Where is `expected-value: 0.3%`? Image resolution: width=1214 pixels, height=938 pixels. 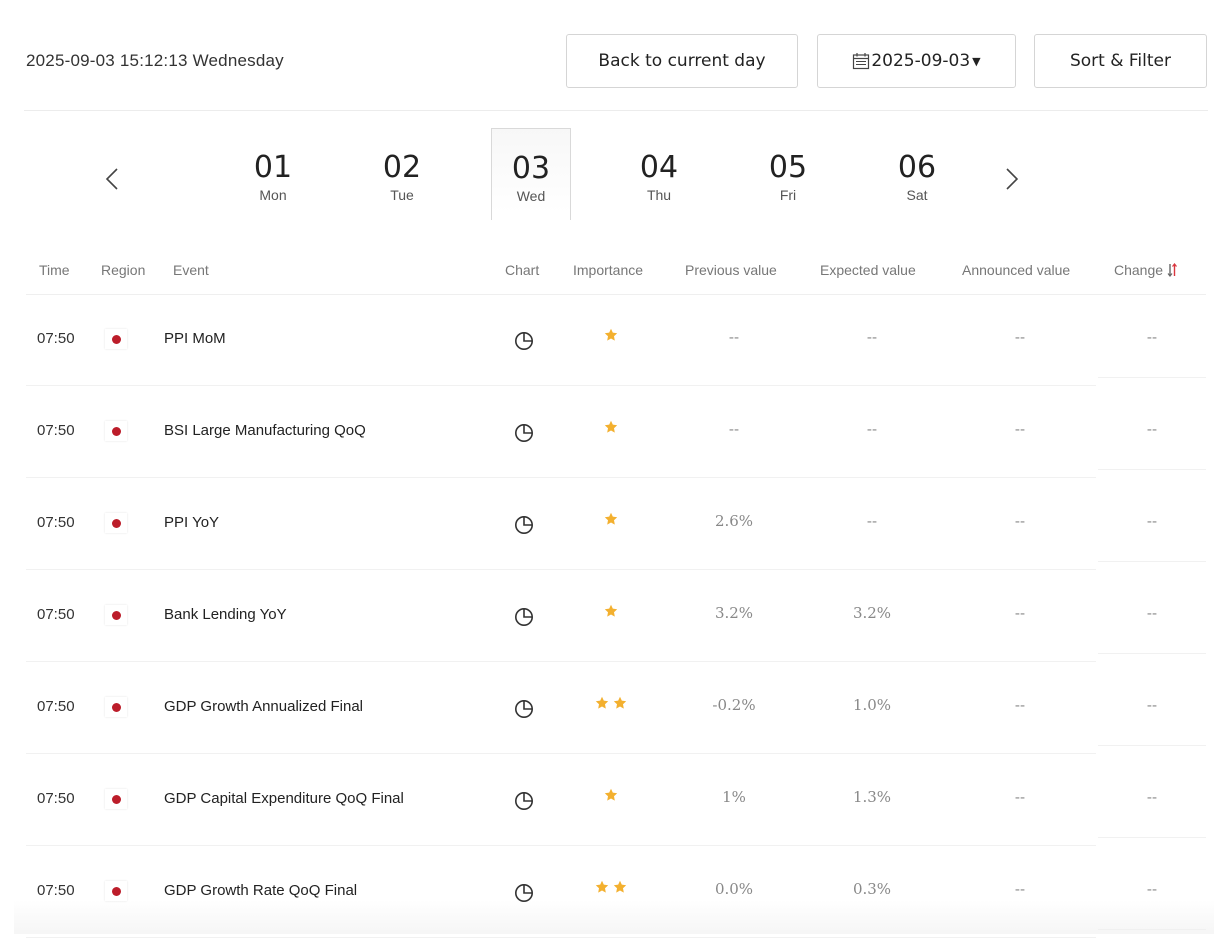 expected-value: 0.3% is located at coordinates (872, 889).